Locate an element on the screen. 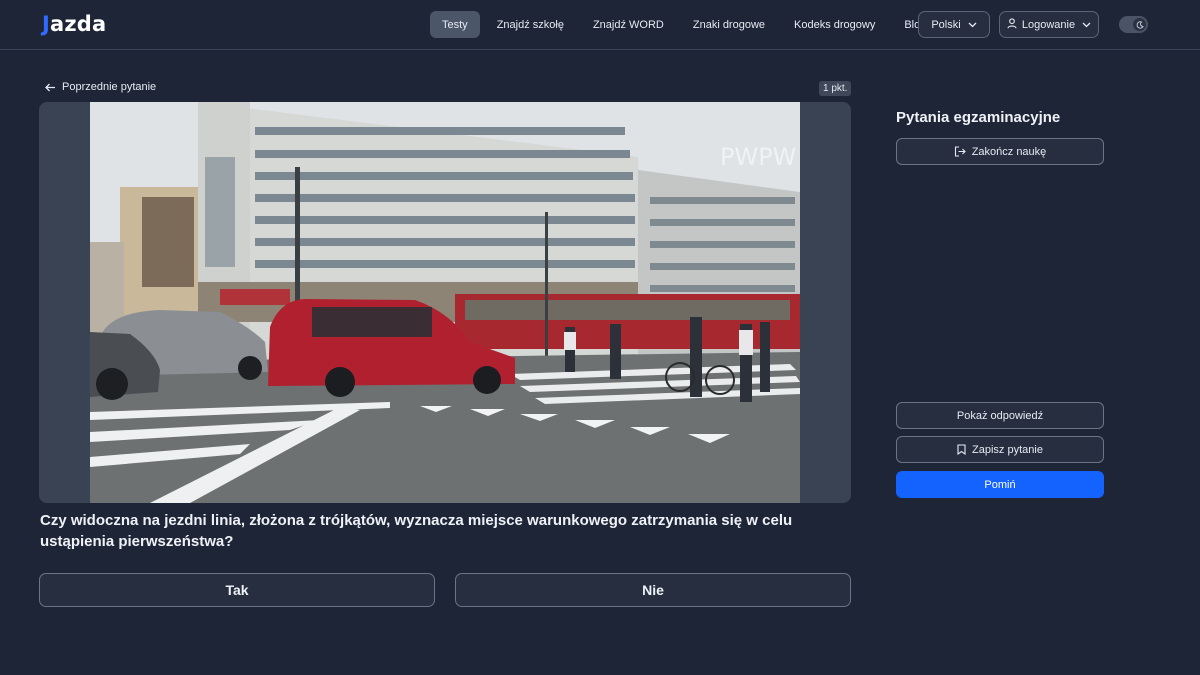  logo: Jazda is located at coordinates (74, 24).